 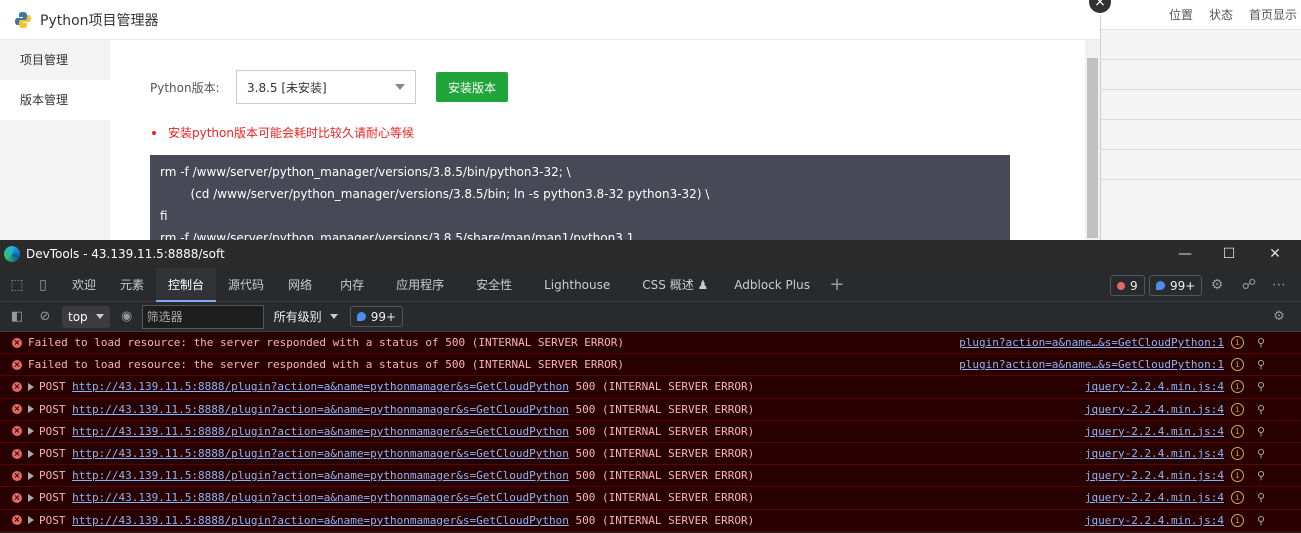 I want to click on tab-security: 安全性, so click(x=494, y=285).